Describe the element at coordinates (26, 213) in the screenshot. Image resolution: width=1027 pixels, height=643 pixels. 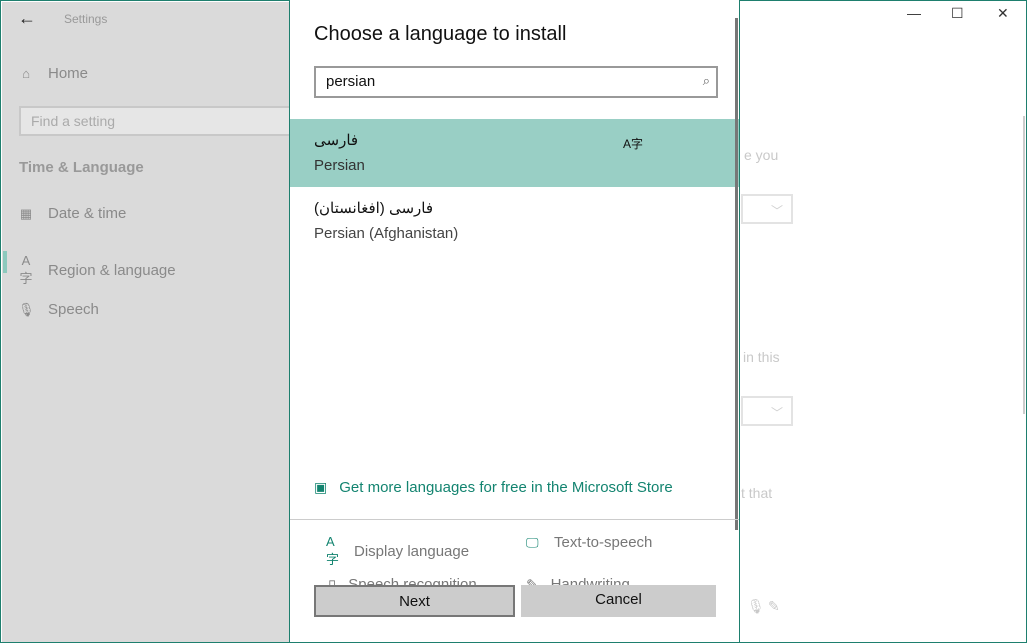
I see `calendar-icon: ▦` at that location.